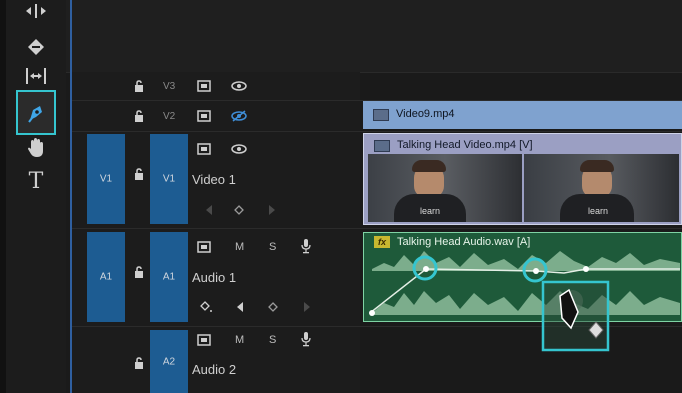 This screenshot has height=393, width=682. I want to click on slip-icon, so click(36, 76).